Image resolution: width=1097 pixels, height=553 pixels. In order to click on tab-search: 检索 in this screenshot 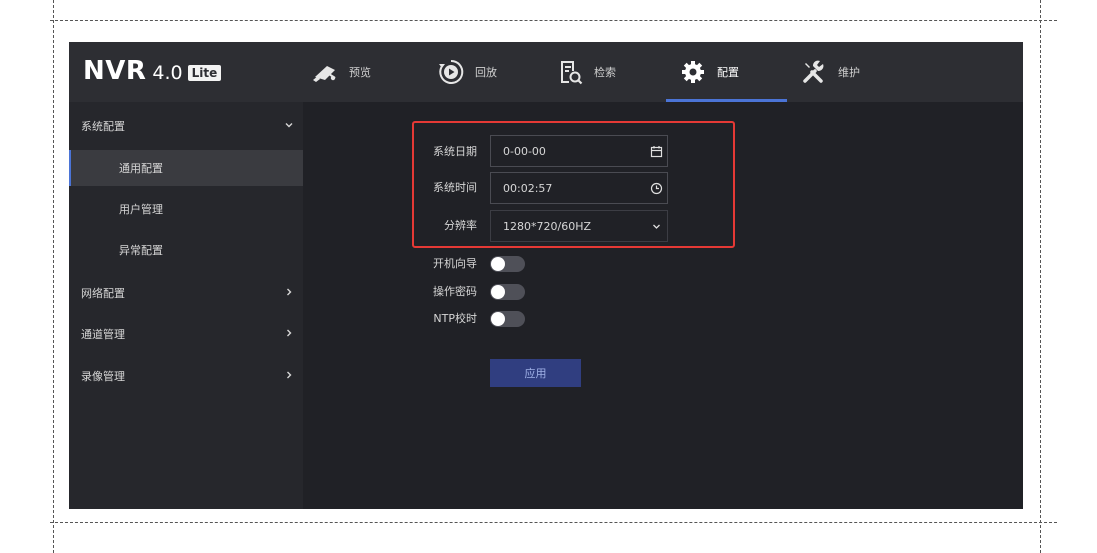, I will do `click(586, 72)`.